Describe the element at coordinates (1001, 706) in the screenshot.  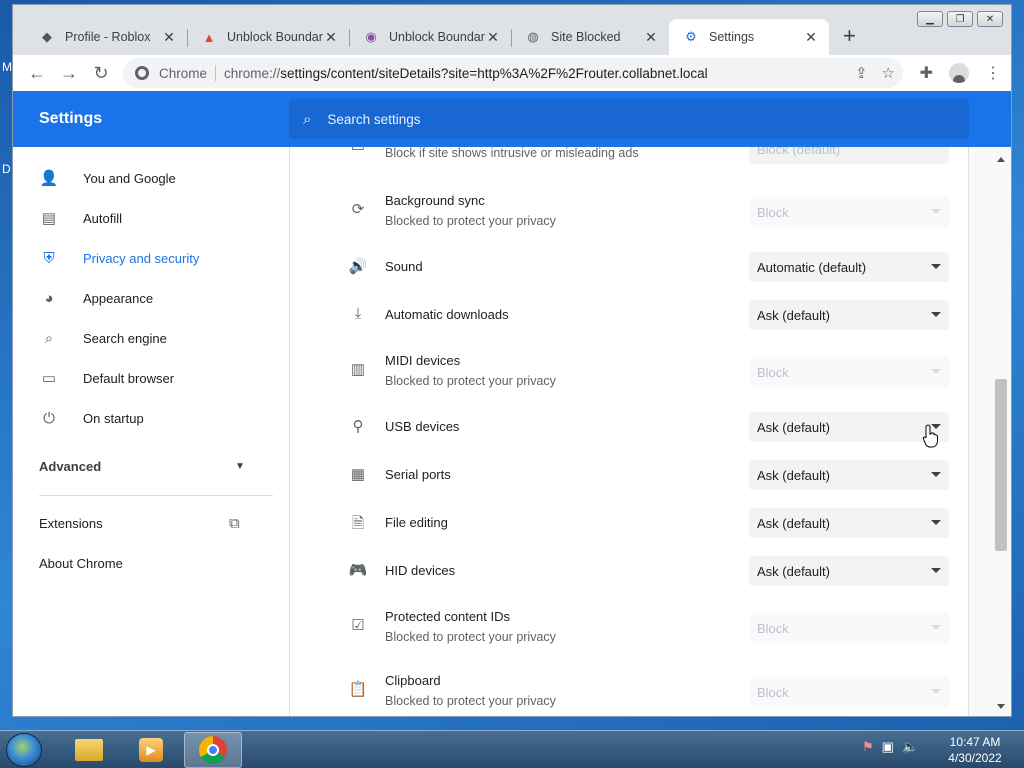
I see `scroll-down-icon` at that location.